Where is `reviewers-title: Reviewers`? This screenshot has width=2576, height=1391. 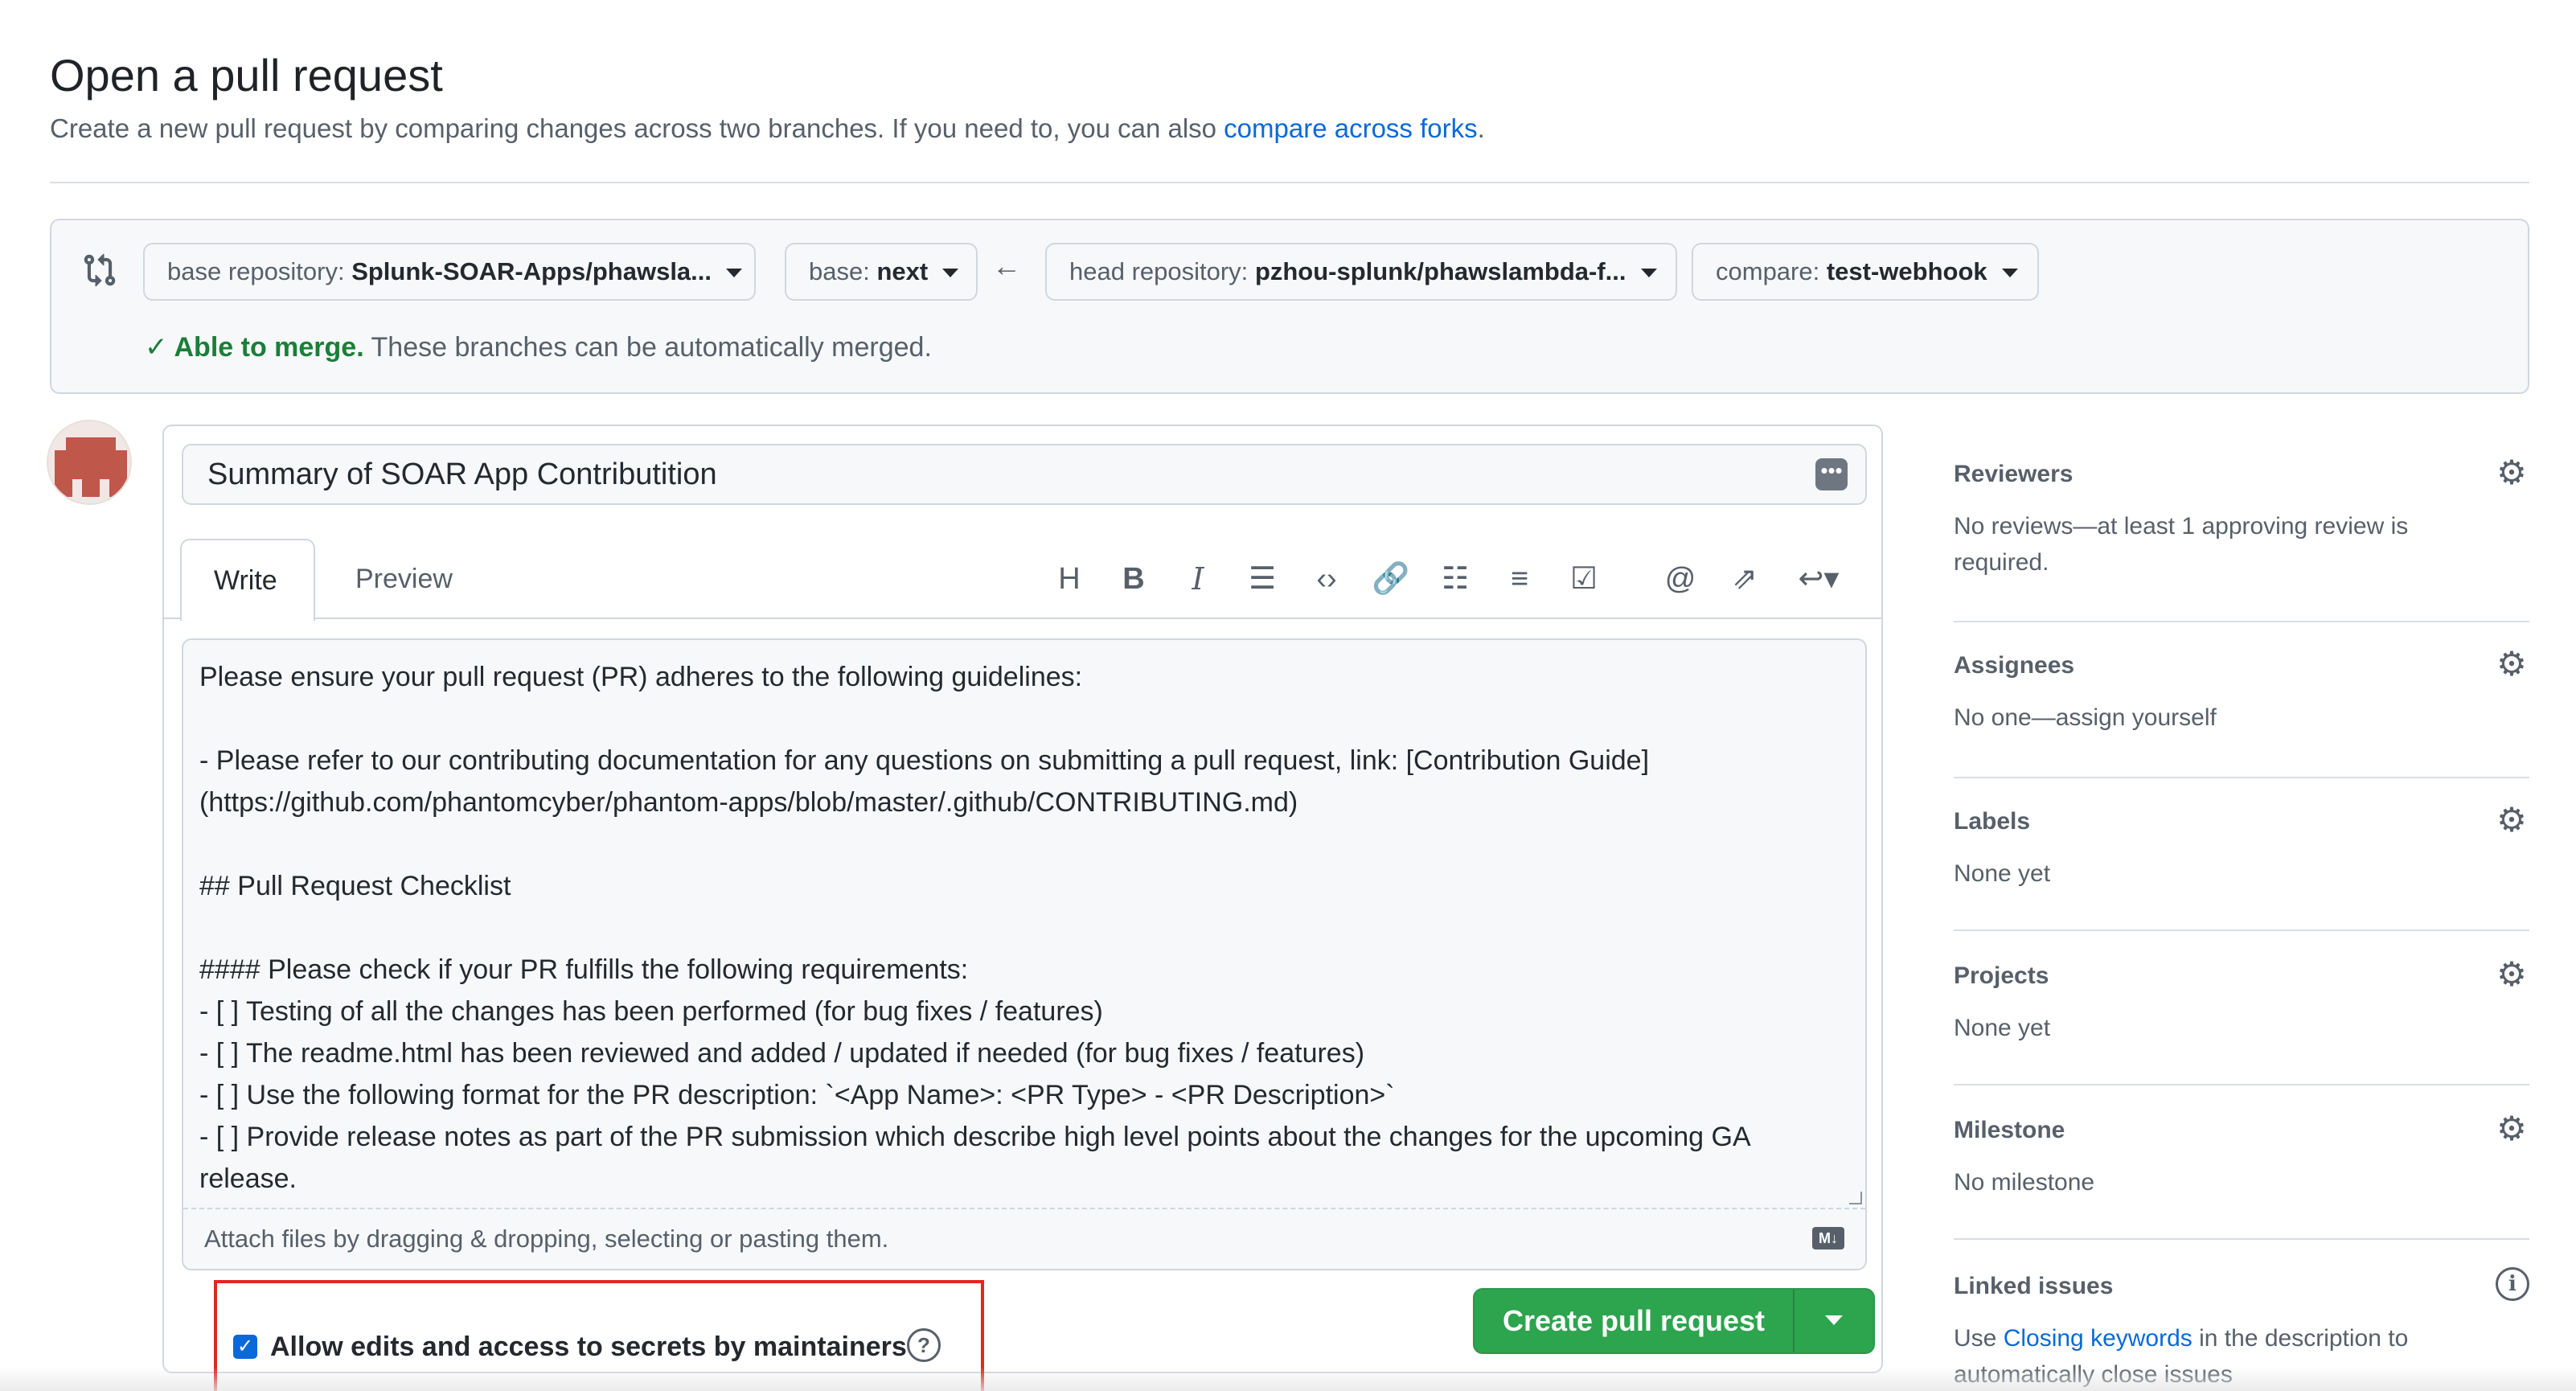 reviewers-title: Reviewers is located at coordinates (2014, 474).